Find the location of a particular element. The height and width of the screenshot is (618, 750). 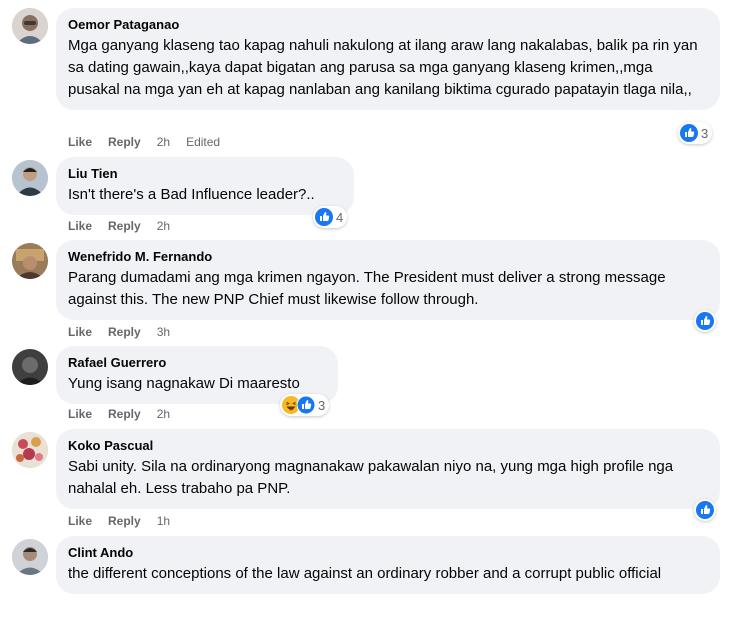

comment-actions: Like Reply 1h is located at coordinates (127, 521).